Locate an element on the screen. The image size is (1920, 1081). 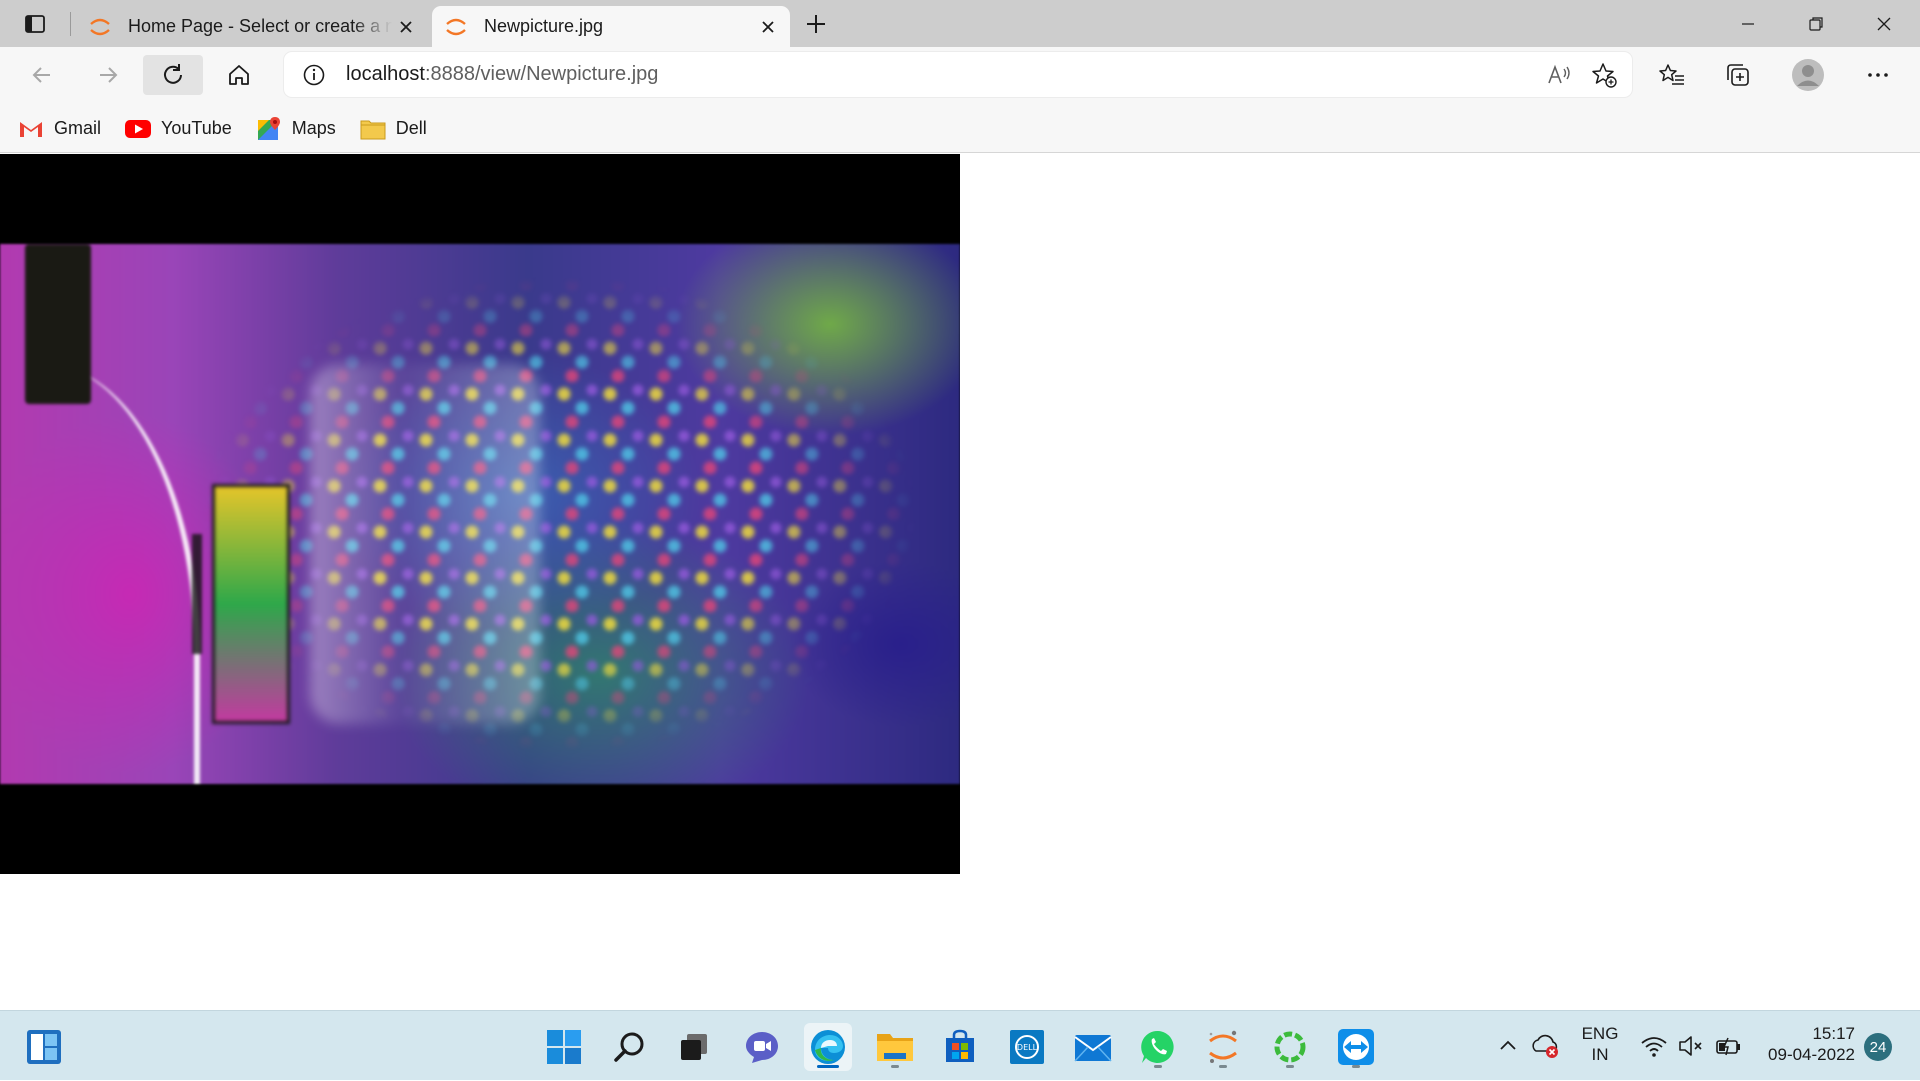
gmail-icon is located at coordinates (31, 129).